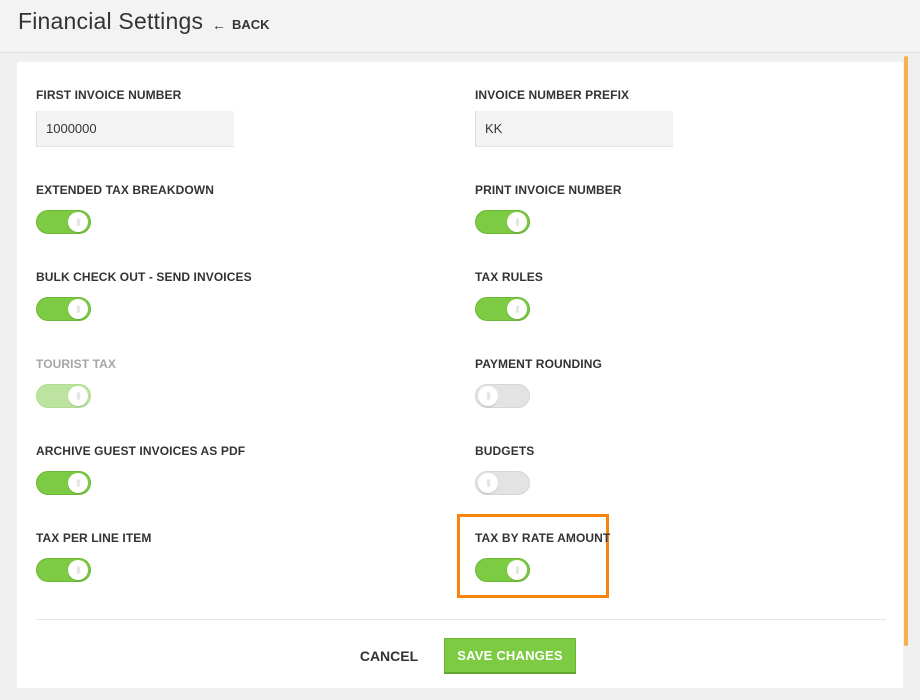 This screenshot has height=700, width=920. Describe the element at coordinates (502, 222) in the screenshot. I see `print-invoice-number-toggle: |||` at that location.